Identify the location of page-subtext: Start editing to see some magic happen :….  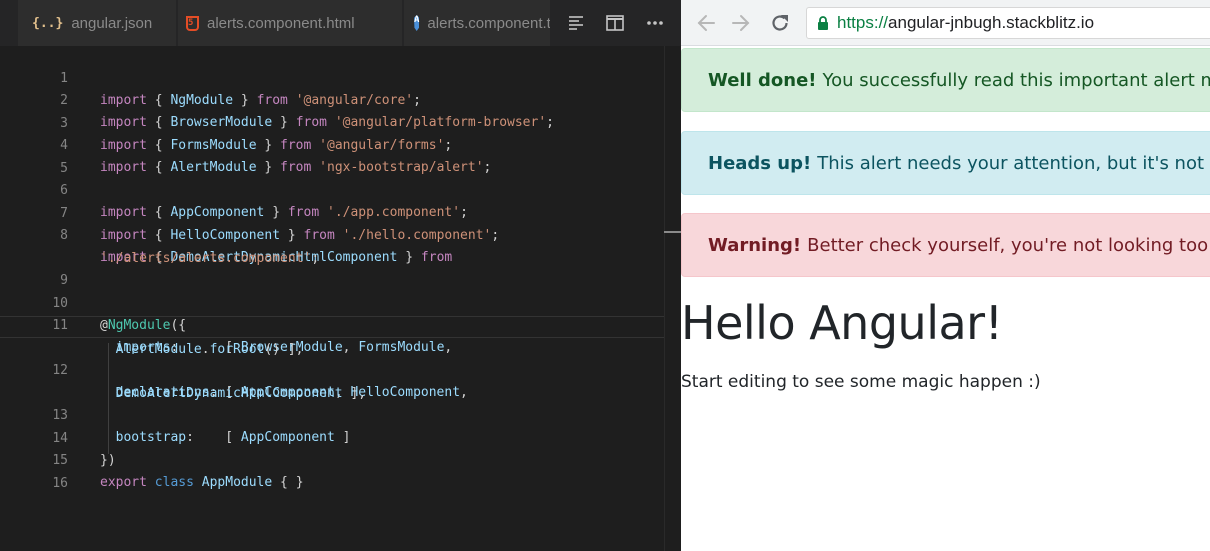
(861, 382).